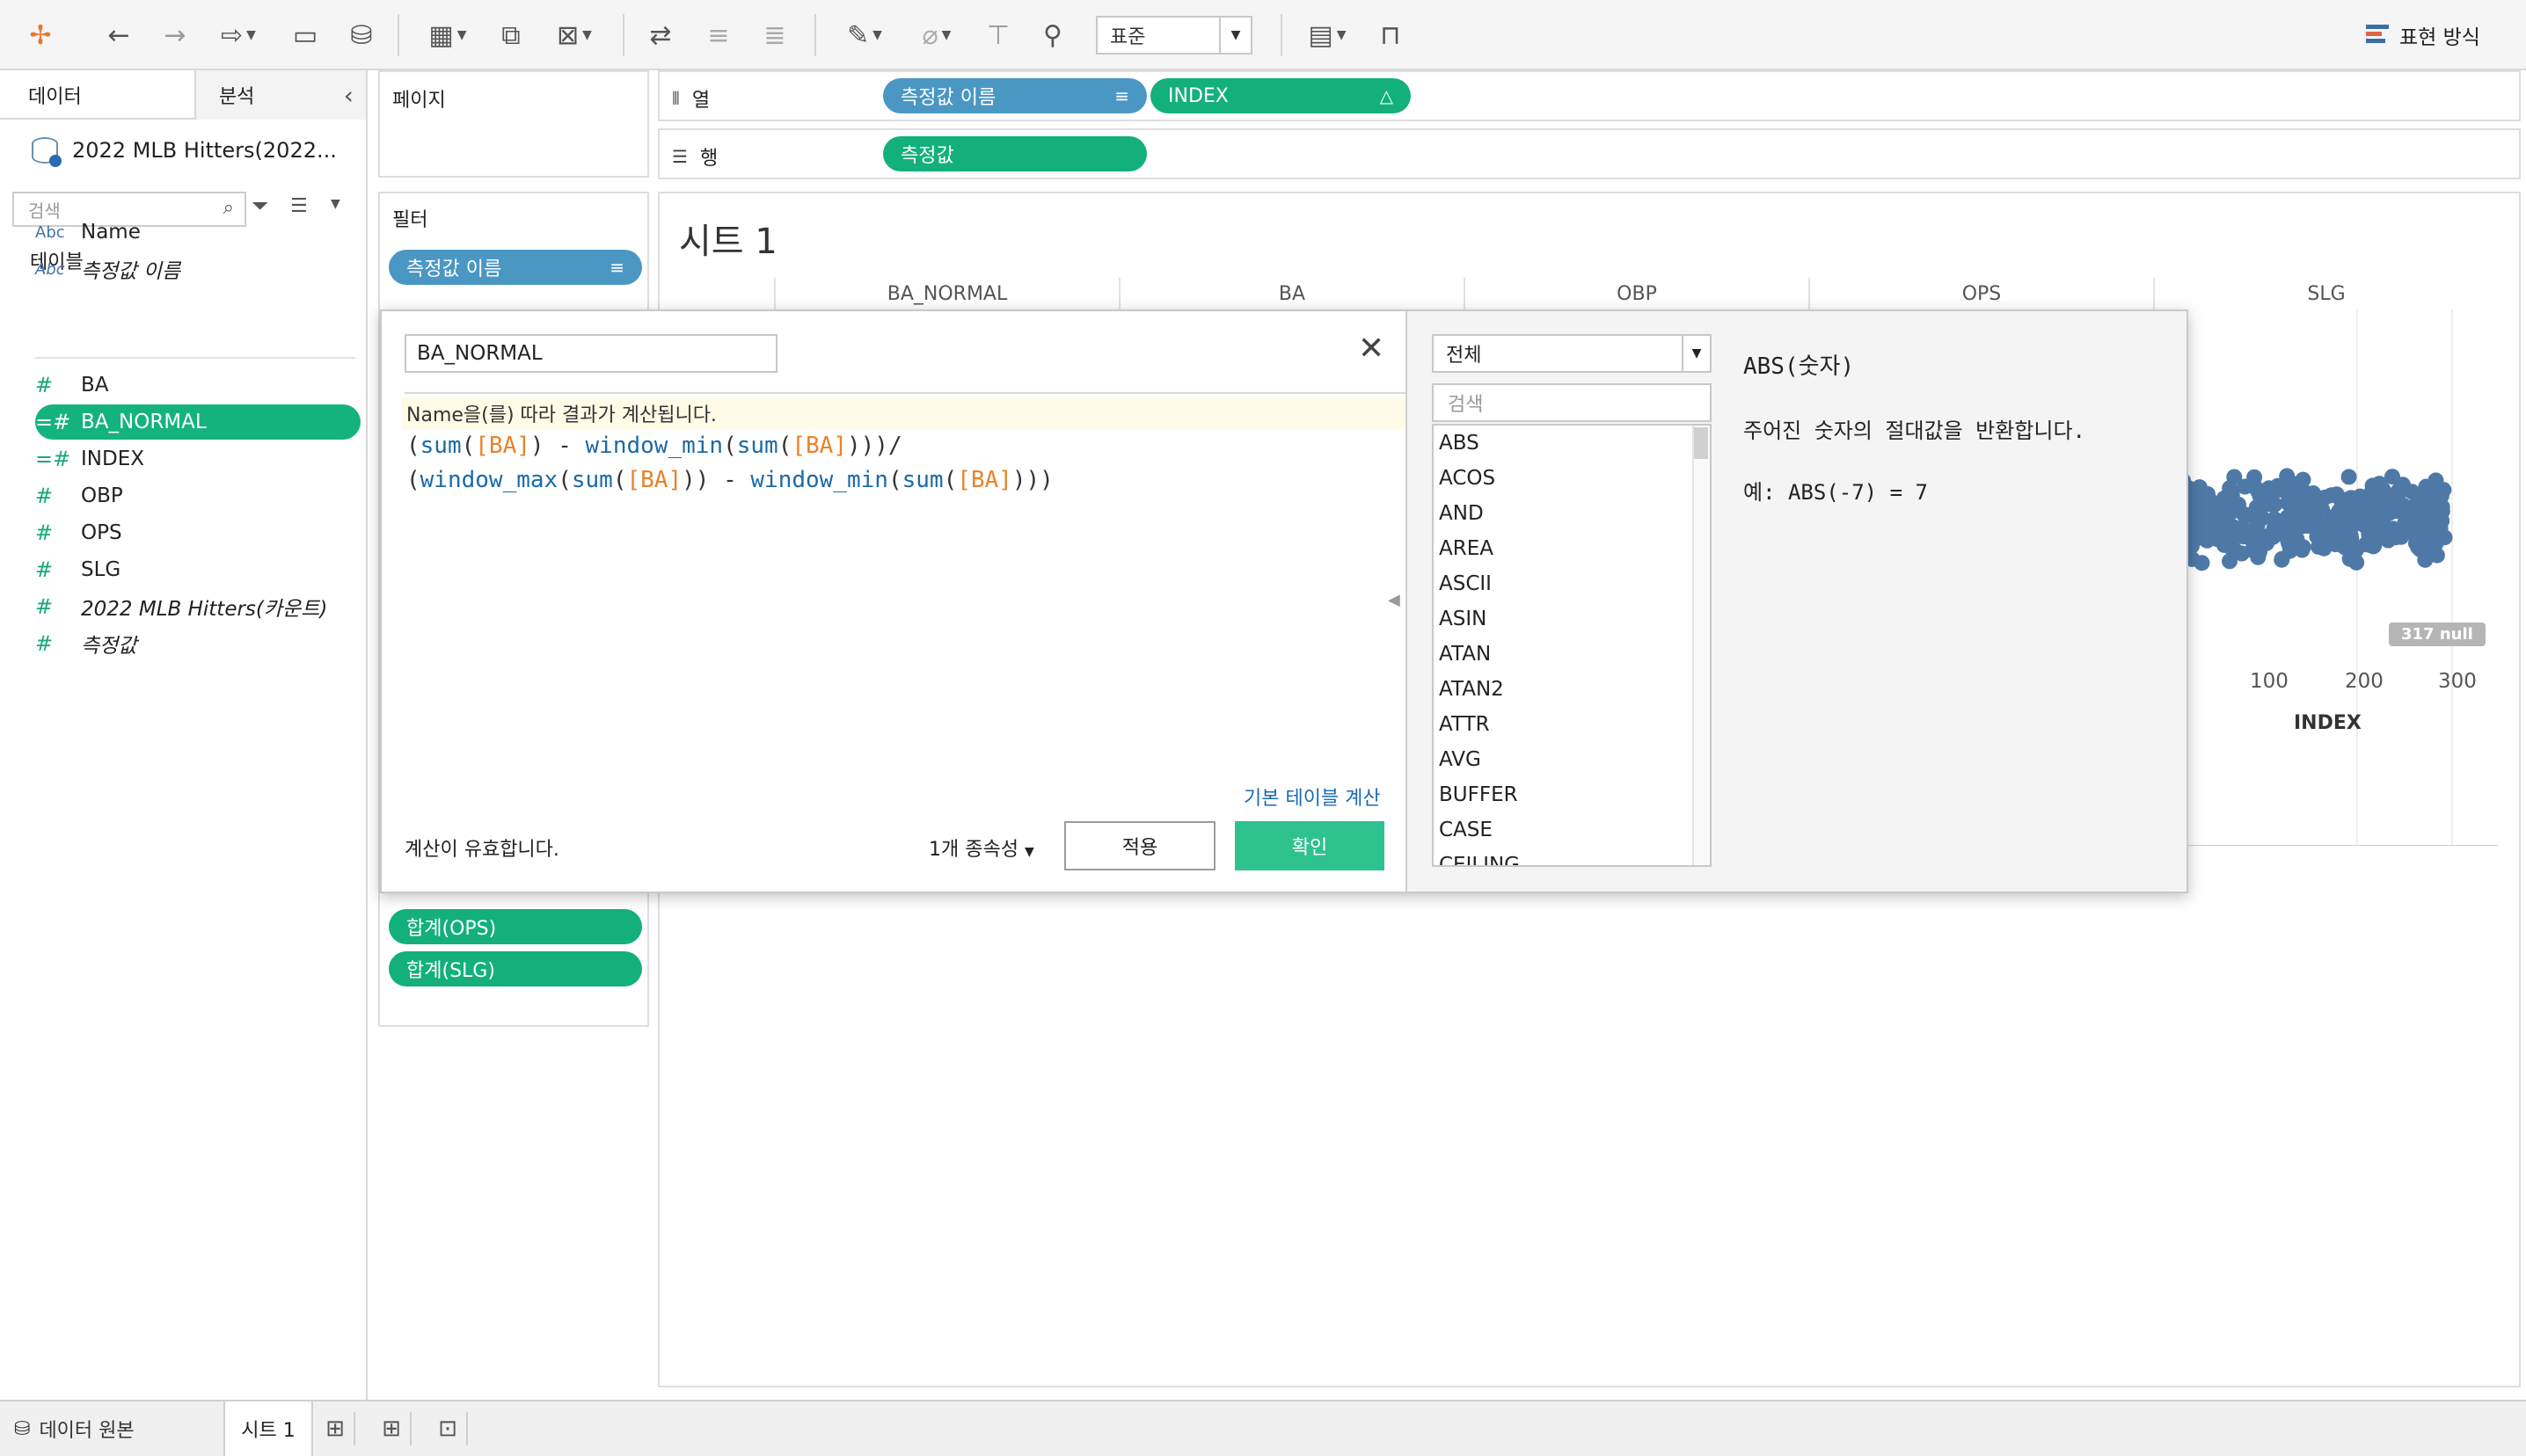 Image resolution: width=2526 pixels, height=1456 pixels. I want to click on chevron-down-icon: ▼, so click(336, 204).